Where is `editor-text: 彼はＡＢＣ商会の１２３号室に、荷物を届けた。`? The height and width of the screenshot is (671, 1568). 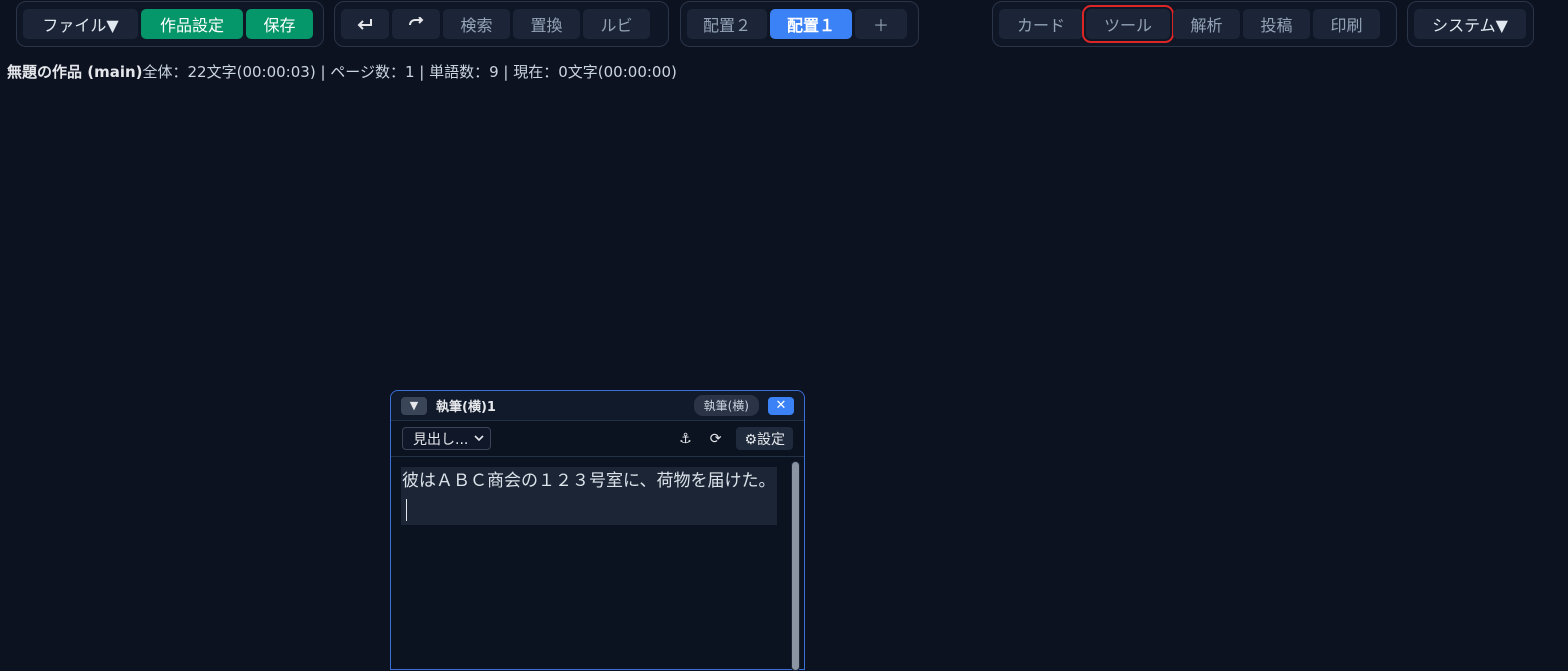
editor-text: 彼はＡＢＣ商会の１２３号室に、荷物を届けた。 is located at coordinates (589, 496).